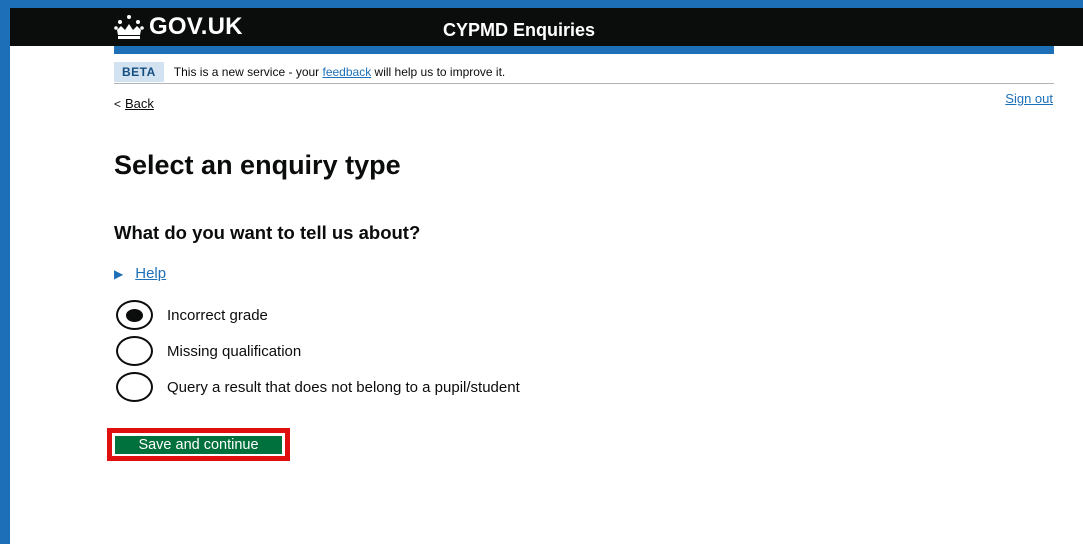  I want to click on radio-option-missing-qualification: Missing qualification, so click(208, 351).